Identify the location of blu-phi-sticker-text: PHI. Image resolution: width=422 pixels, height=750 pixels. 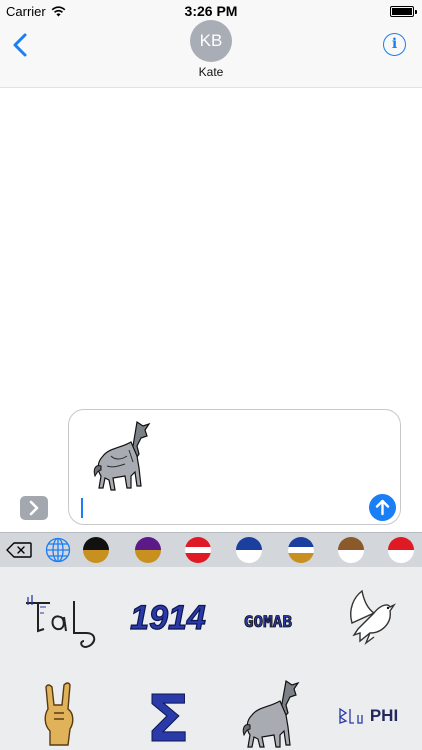
(384, 715).